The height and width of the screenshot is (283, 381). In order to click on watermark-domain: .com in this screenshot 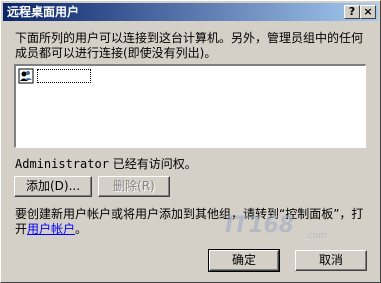, I will do `click(316, 235)`.